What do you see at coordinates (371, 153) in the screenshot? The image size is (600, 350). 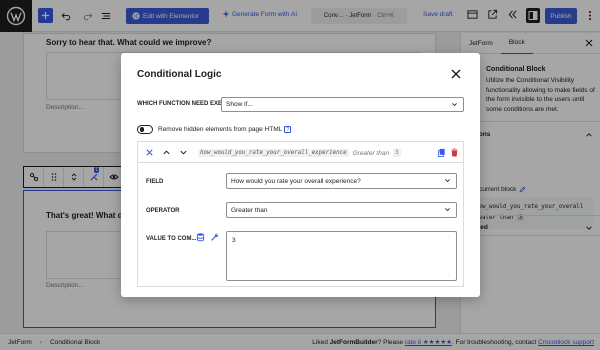 I see `summary-operator: Greater than` at bounding box center [371, 153].